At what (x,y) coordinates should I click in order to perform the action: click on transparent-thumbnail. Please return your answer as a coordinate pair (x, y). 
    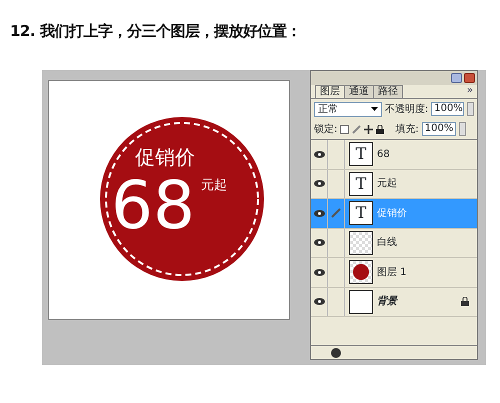
    Looking at the image, I should click on (361, 242).